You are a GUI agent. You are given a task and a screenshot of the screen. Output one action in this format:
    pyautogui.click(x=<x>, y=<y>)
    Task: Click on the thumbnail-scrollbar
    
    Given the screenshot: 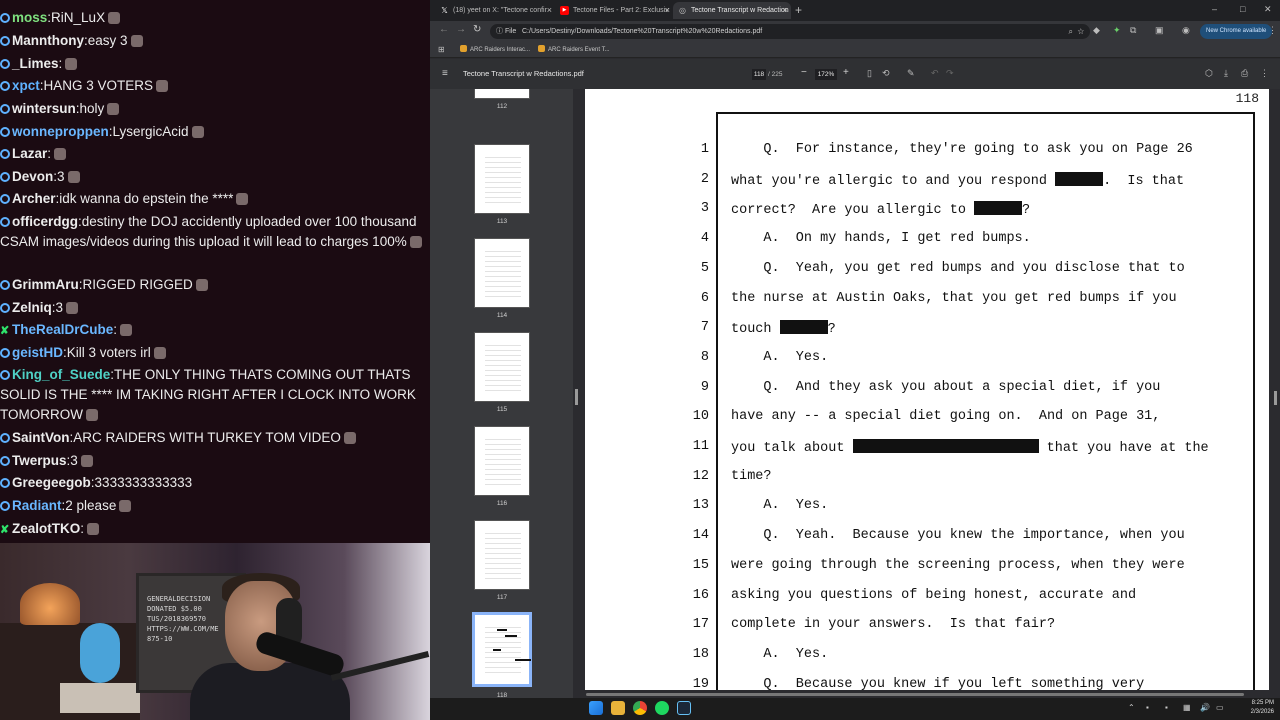 What is the action you would take?
    pyautogui.click(x=577, y=393)
    